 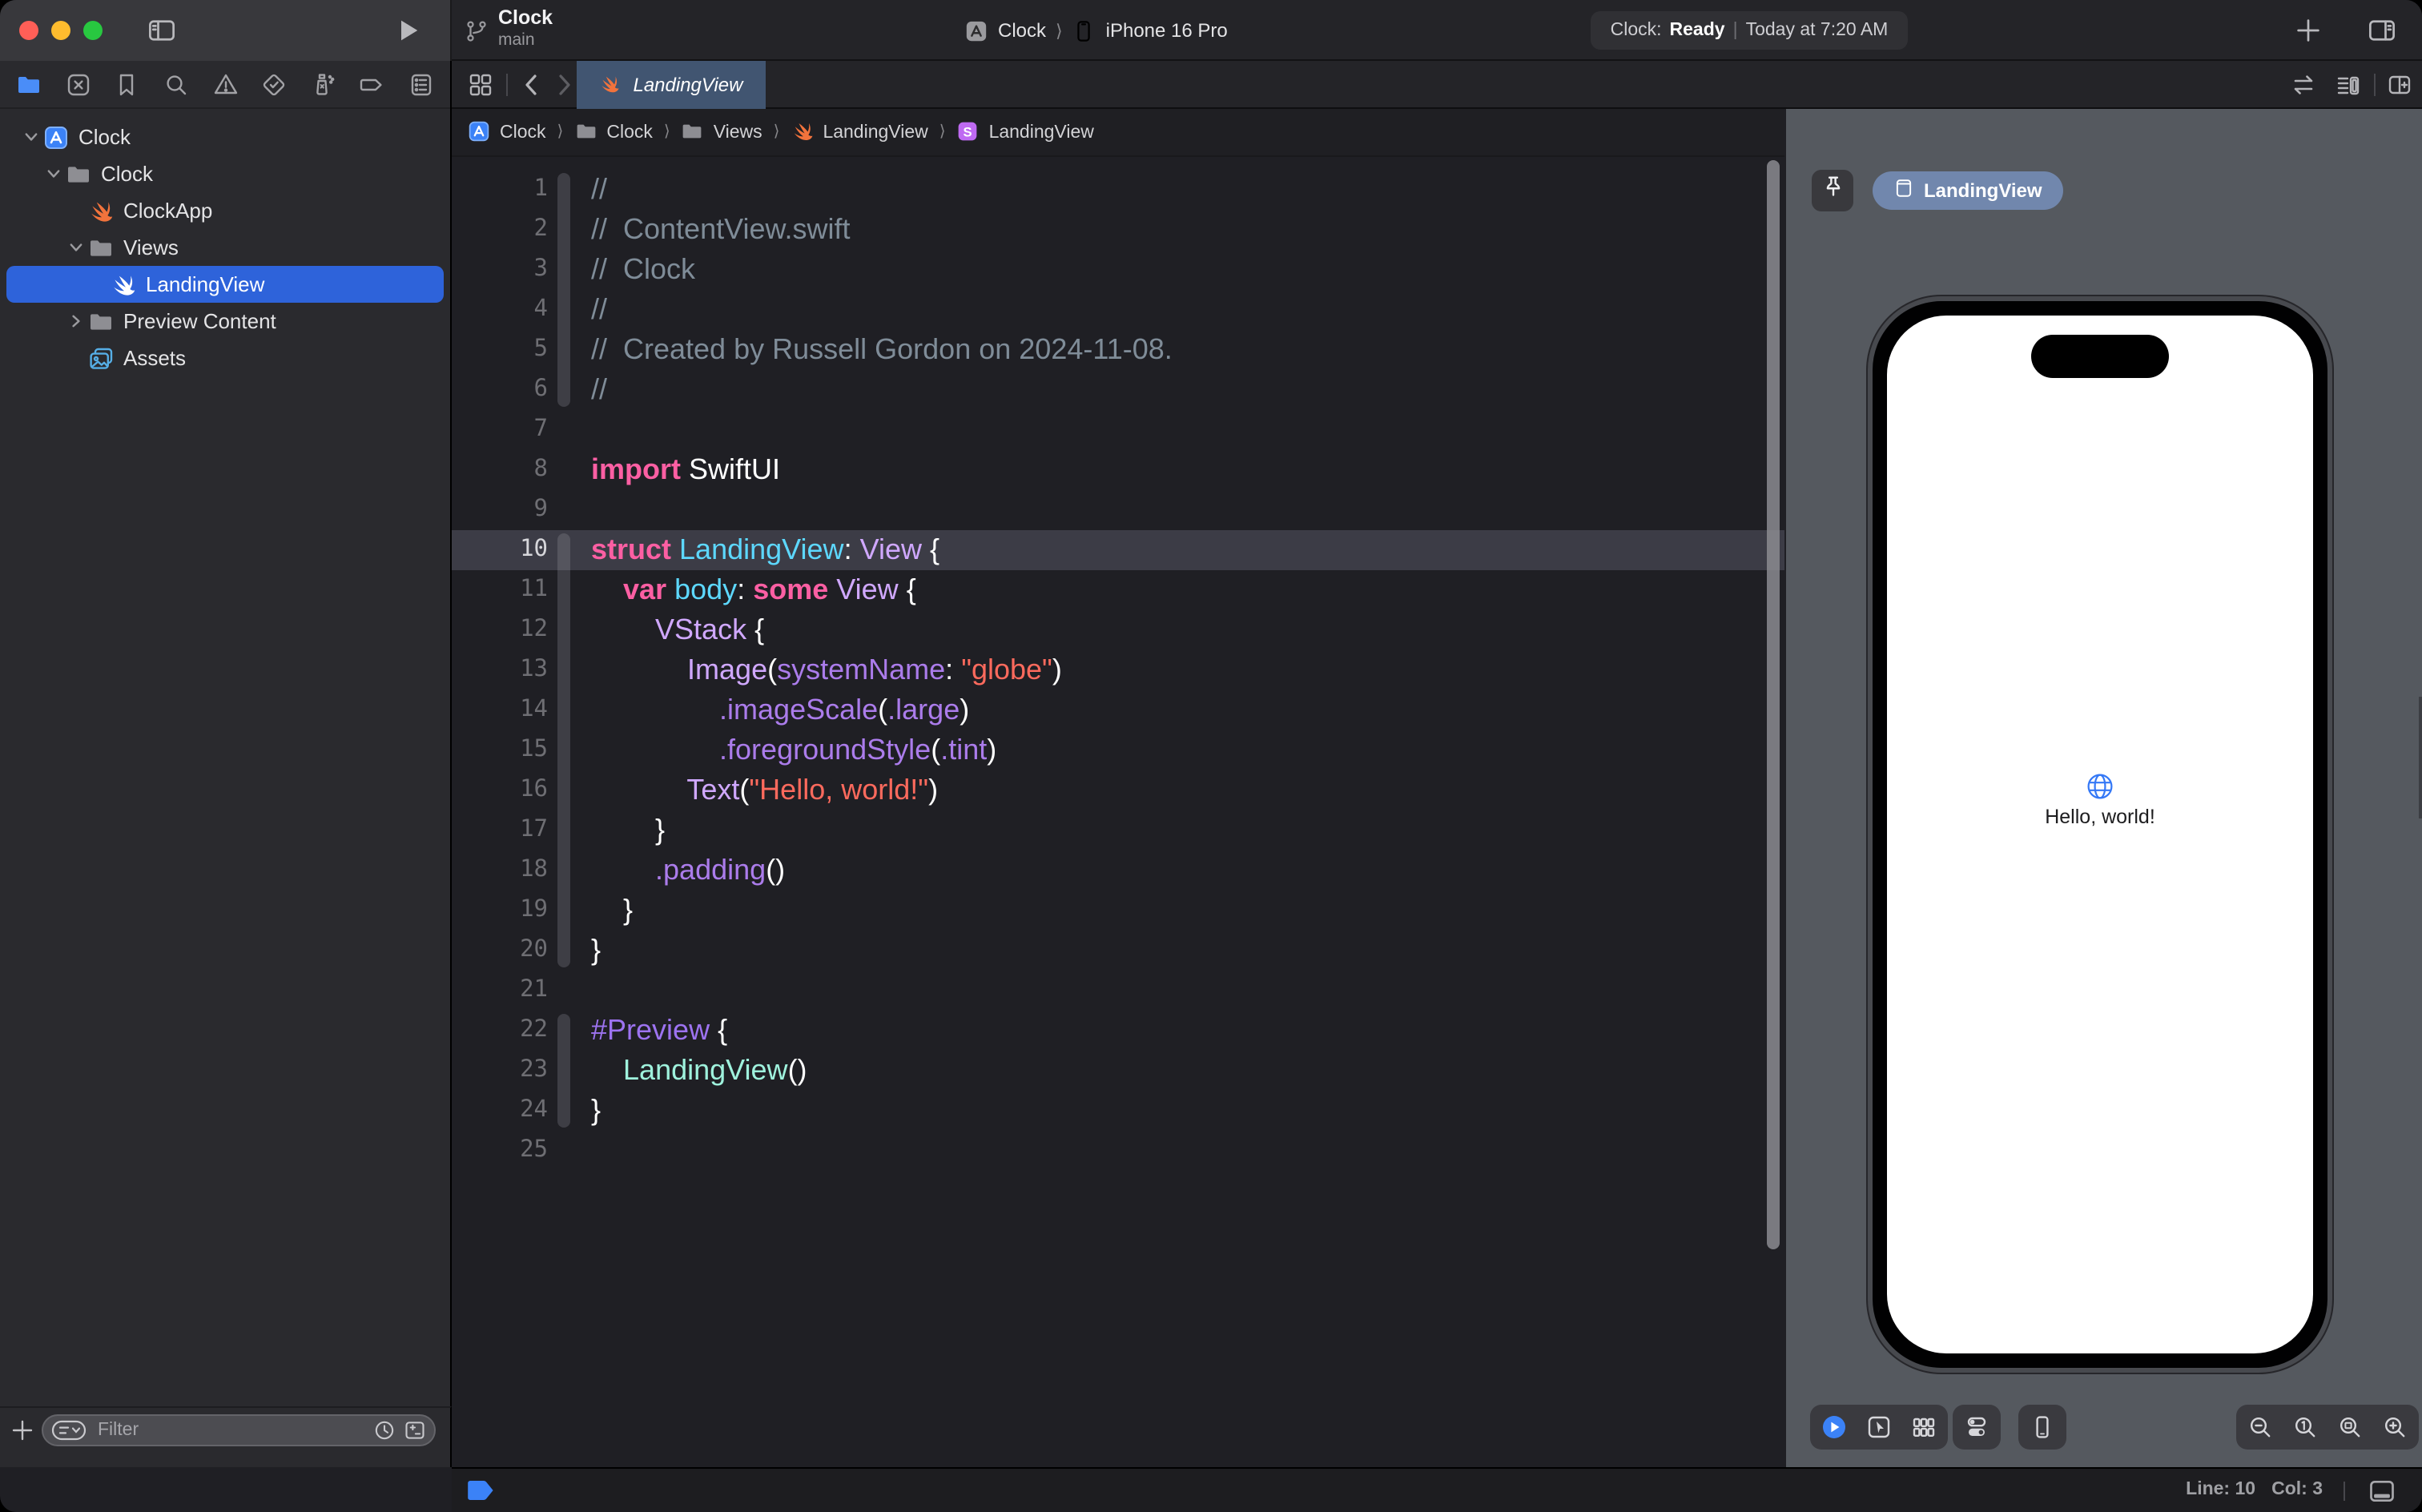 What do you see at coordinates (500, 951) in the screenshot?
I see `line-number: 20` at bounding box center [500, 951].